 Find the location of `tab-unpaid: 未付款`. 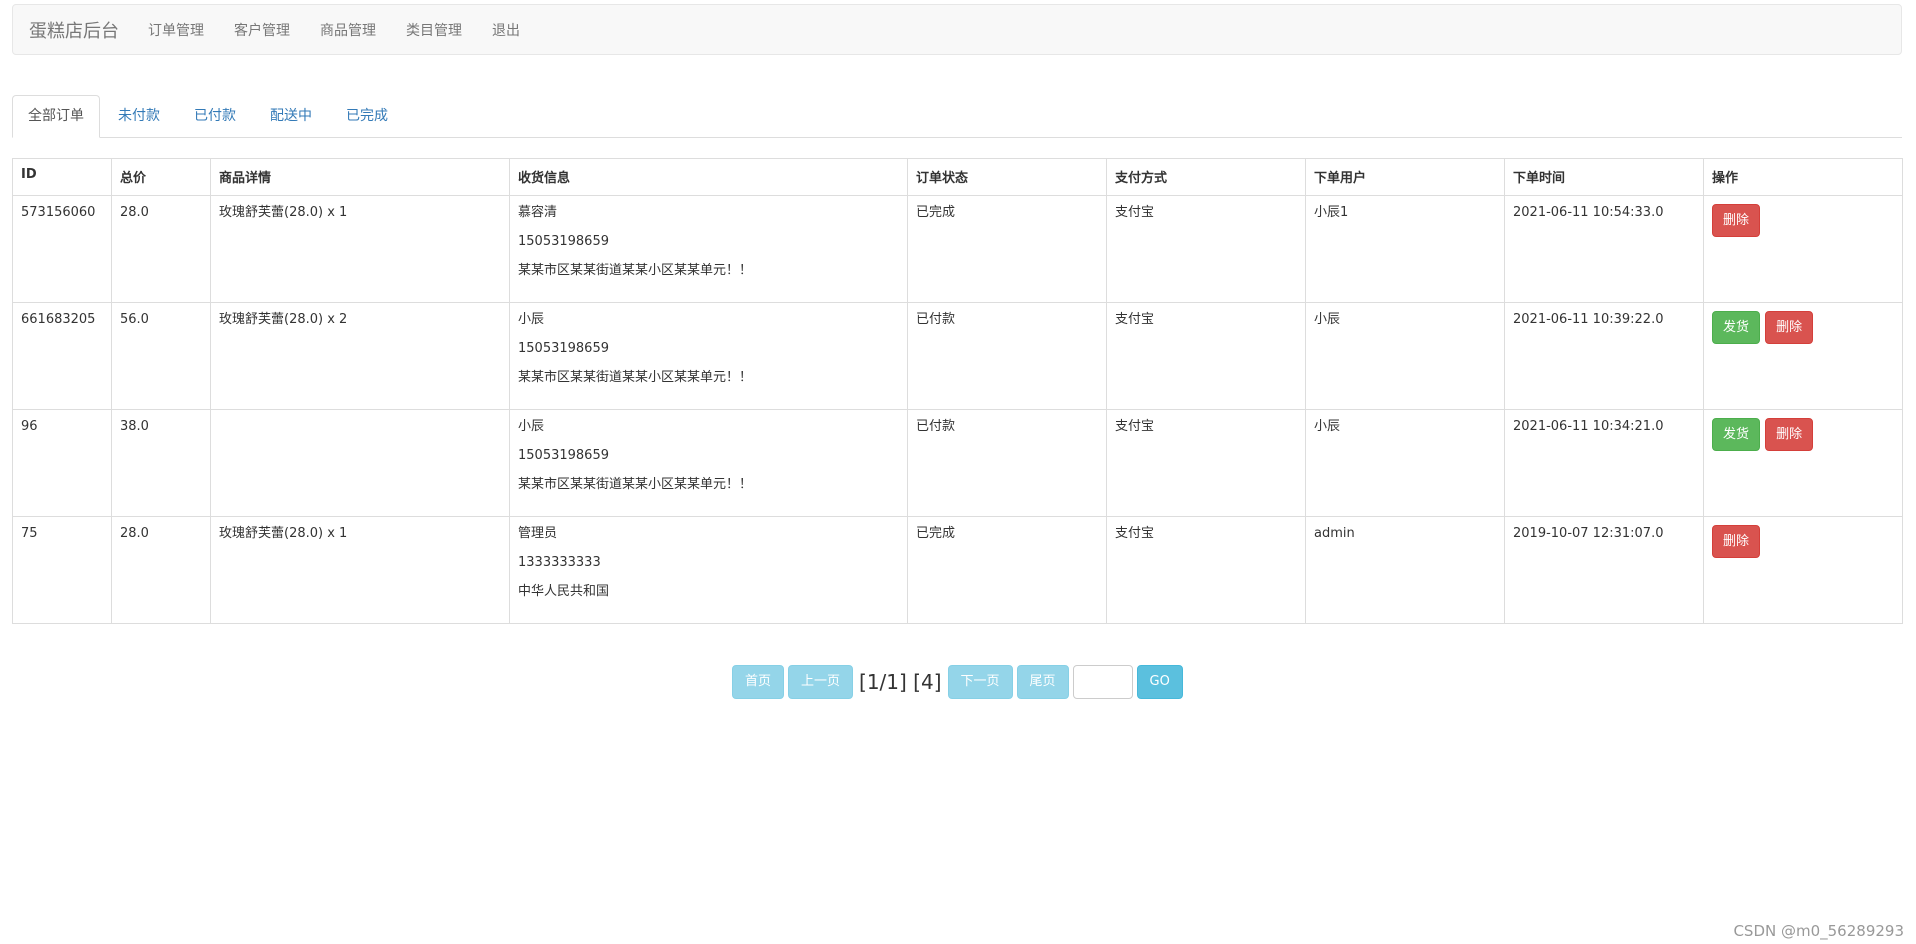

tab-unpaid: 未付款 is located at coordinates (139, 116).